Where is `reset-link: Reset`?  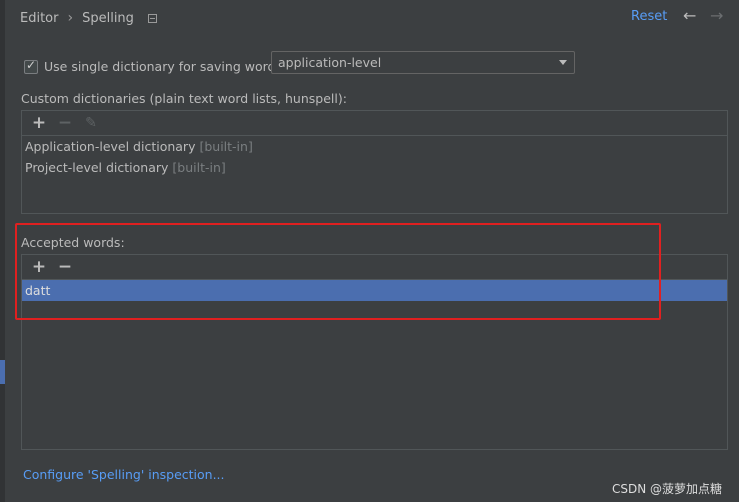
reset-link: Reset is located at coordinates (649, 16).